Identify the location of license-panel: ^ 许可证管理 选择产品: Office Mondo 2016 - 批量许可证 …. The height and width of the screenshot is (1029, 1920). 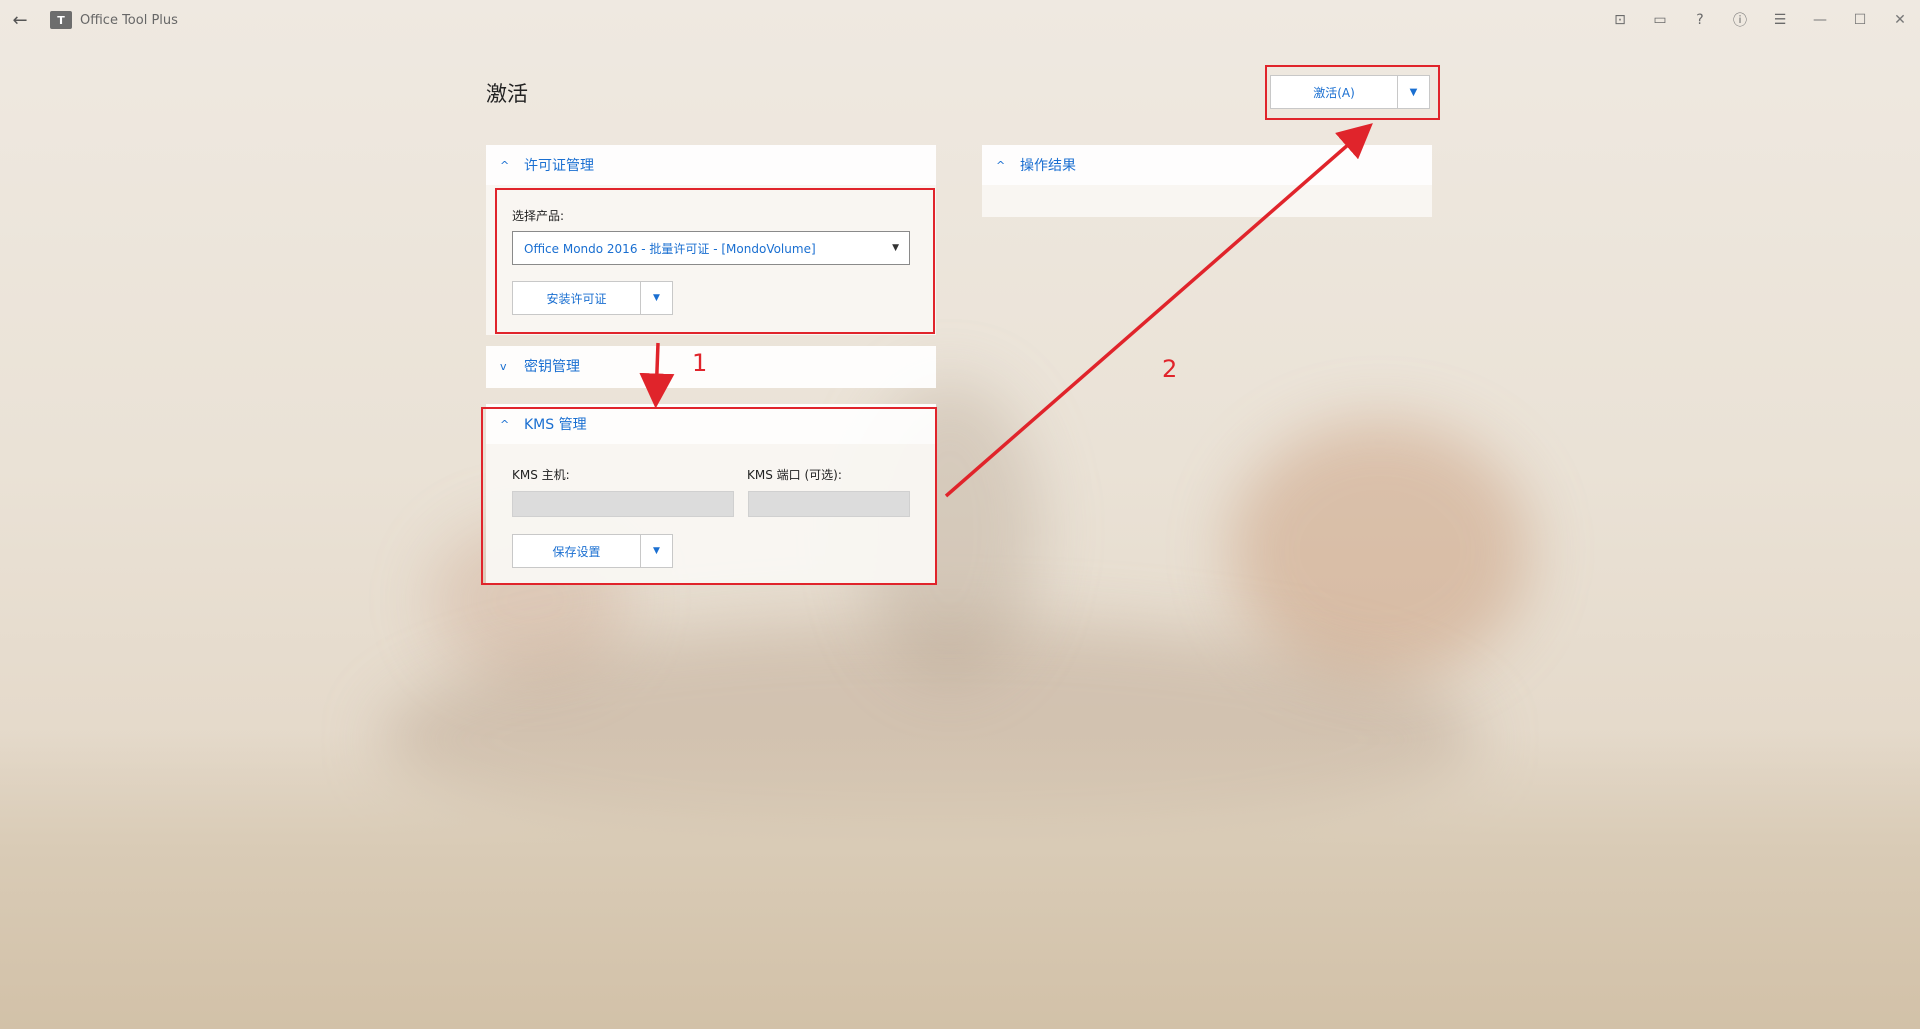
(711, 240).